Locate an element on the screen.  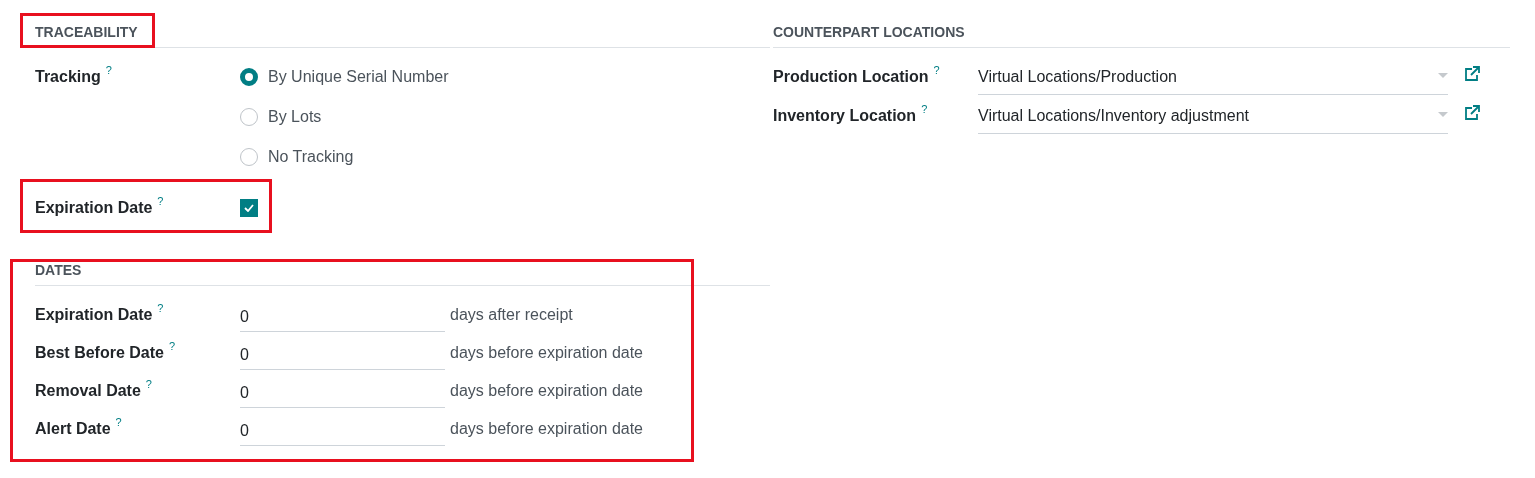
location-select: Virtual Locations/Inventory adjustment is located at coordinates (1213, 119).